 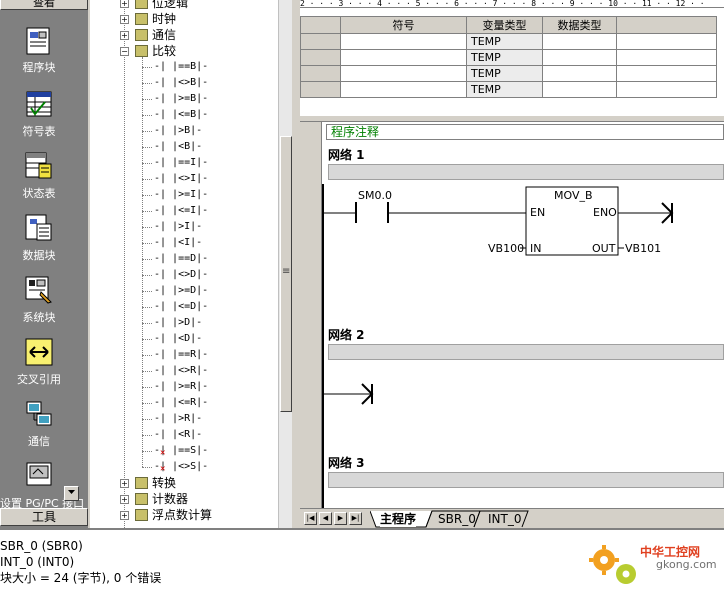 What do you see at coordinates (44, 517) in the screenshot?
I see `nav-footer-tools: 工具` at bounding box center [44, 517].